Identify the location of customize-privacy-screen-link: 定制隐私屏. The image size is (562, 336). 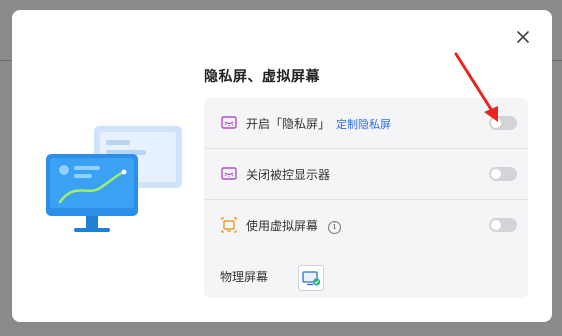
(363, 124).